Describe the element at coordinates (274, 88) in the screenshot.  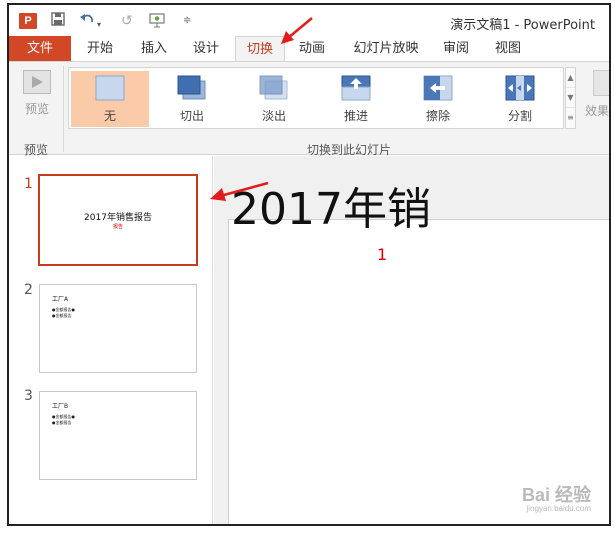
I see `fade-transition-icon` at that location.